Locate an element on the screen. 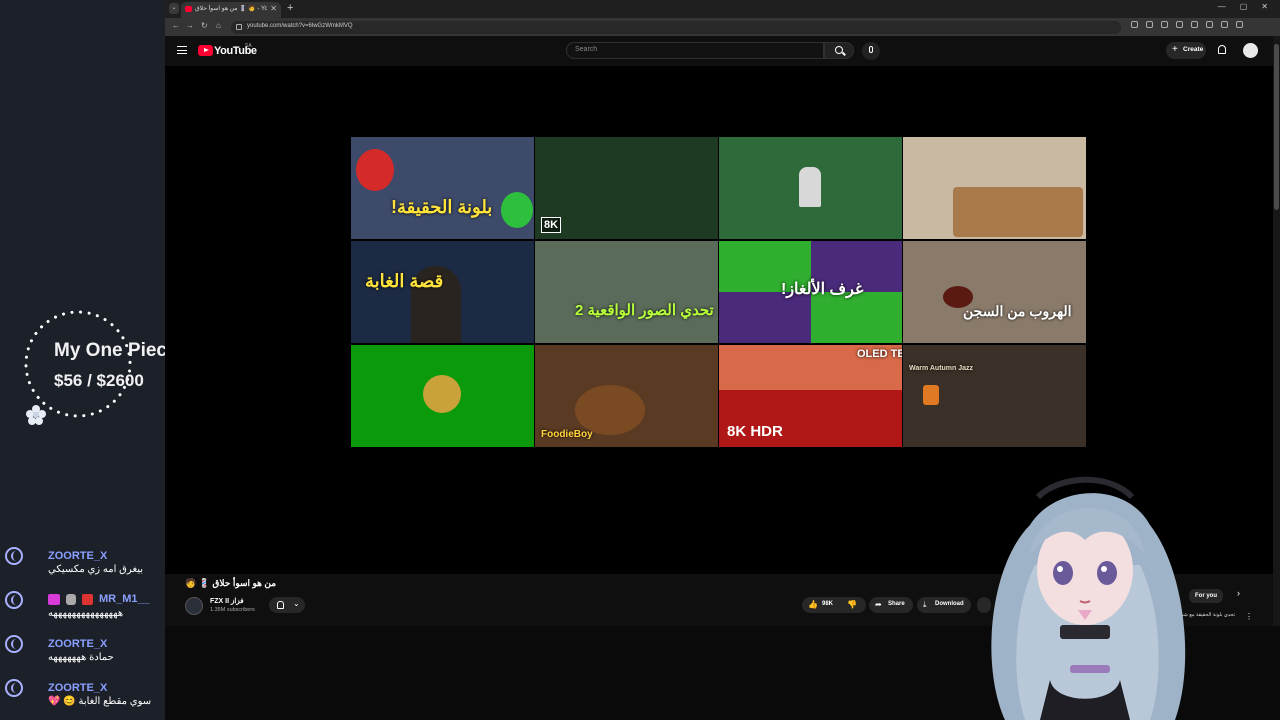 The height and width of the screenshot is (720, 1280). chat-text: سوي مقطع الغابة 😊 💖 is located at coordinates (100, 701).